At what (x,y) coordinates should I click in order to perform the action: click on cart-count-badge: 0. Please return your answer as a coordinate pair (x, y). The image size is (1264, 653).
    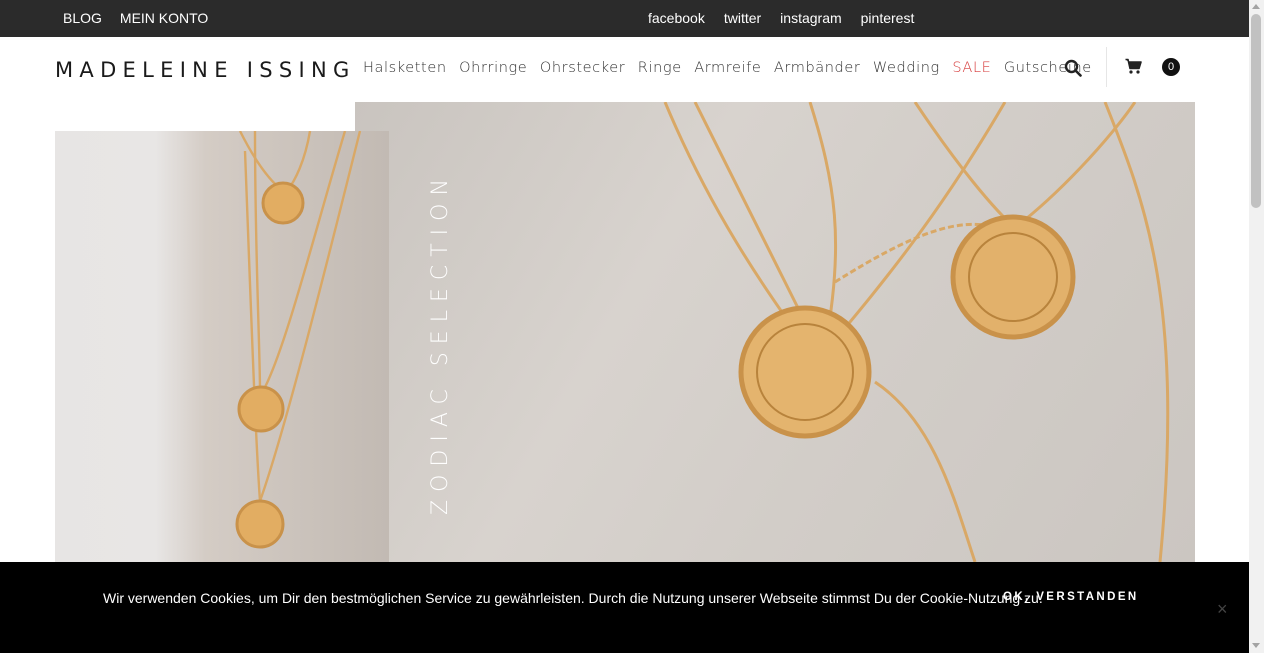
    Looking at the image, I should click on (1171, 67).